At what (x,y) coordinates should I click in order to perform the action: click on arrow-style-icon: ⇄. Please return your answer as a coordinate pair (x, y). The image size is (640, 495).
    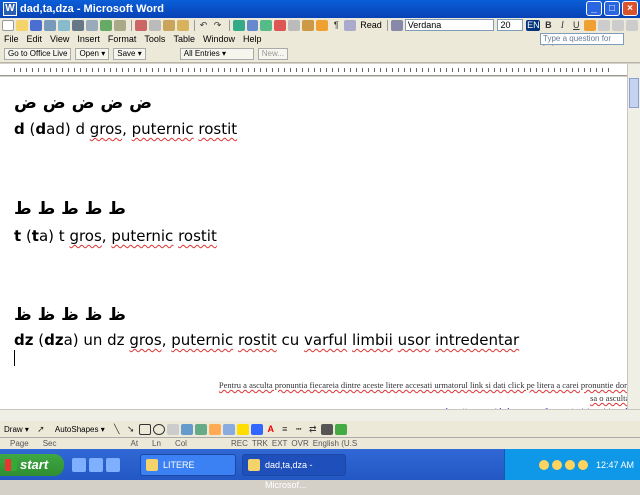
    Looking at the image, I should click on (313, 429).